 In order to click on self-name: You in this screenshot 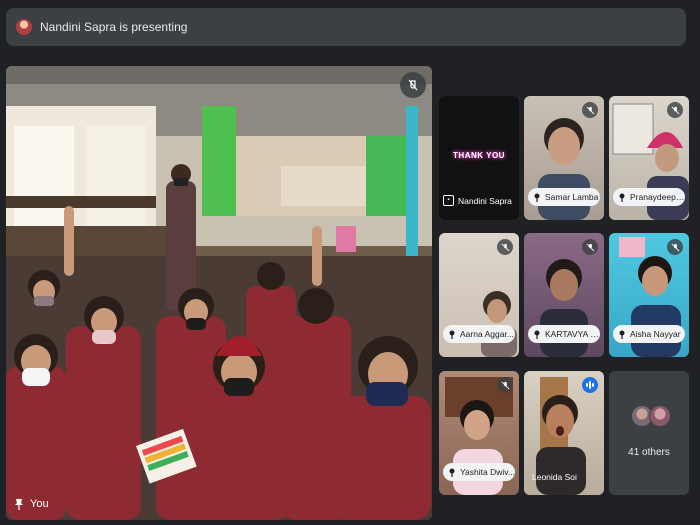, I will do `click(39, 504)`.